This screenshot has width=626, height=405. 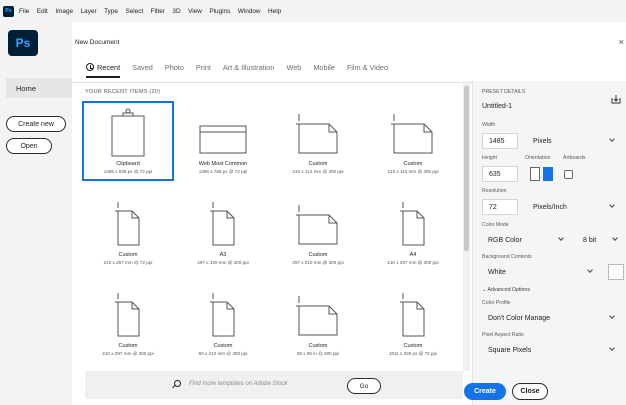 What do you see at coordinates (503, 335) in the screenshot?
I see `pixel-aspect-ratio-label: Pixel Aspect Ratio` at bounding box center [503, 335].